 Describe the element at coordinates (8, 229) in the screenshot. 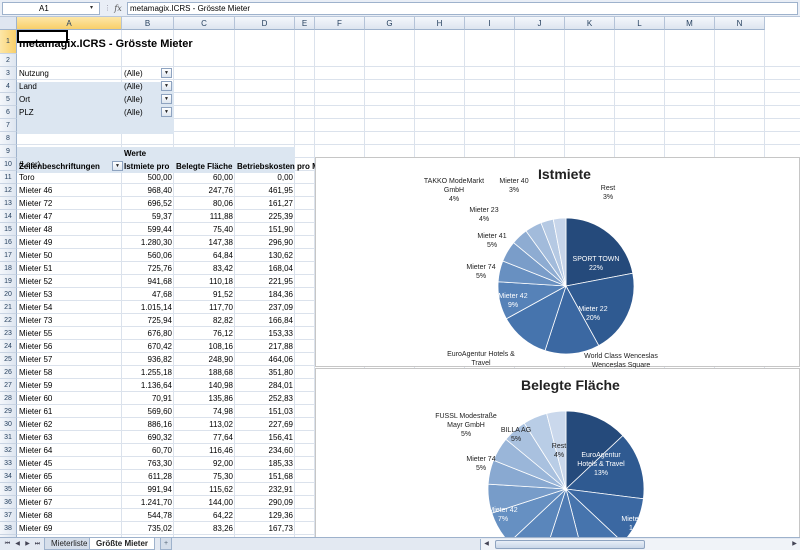

I see `row-header-15: 15` at that location.